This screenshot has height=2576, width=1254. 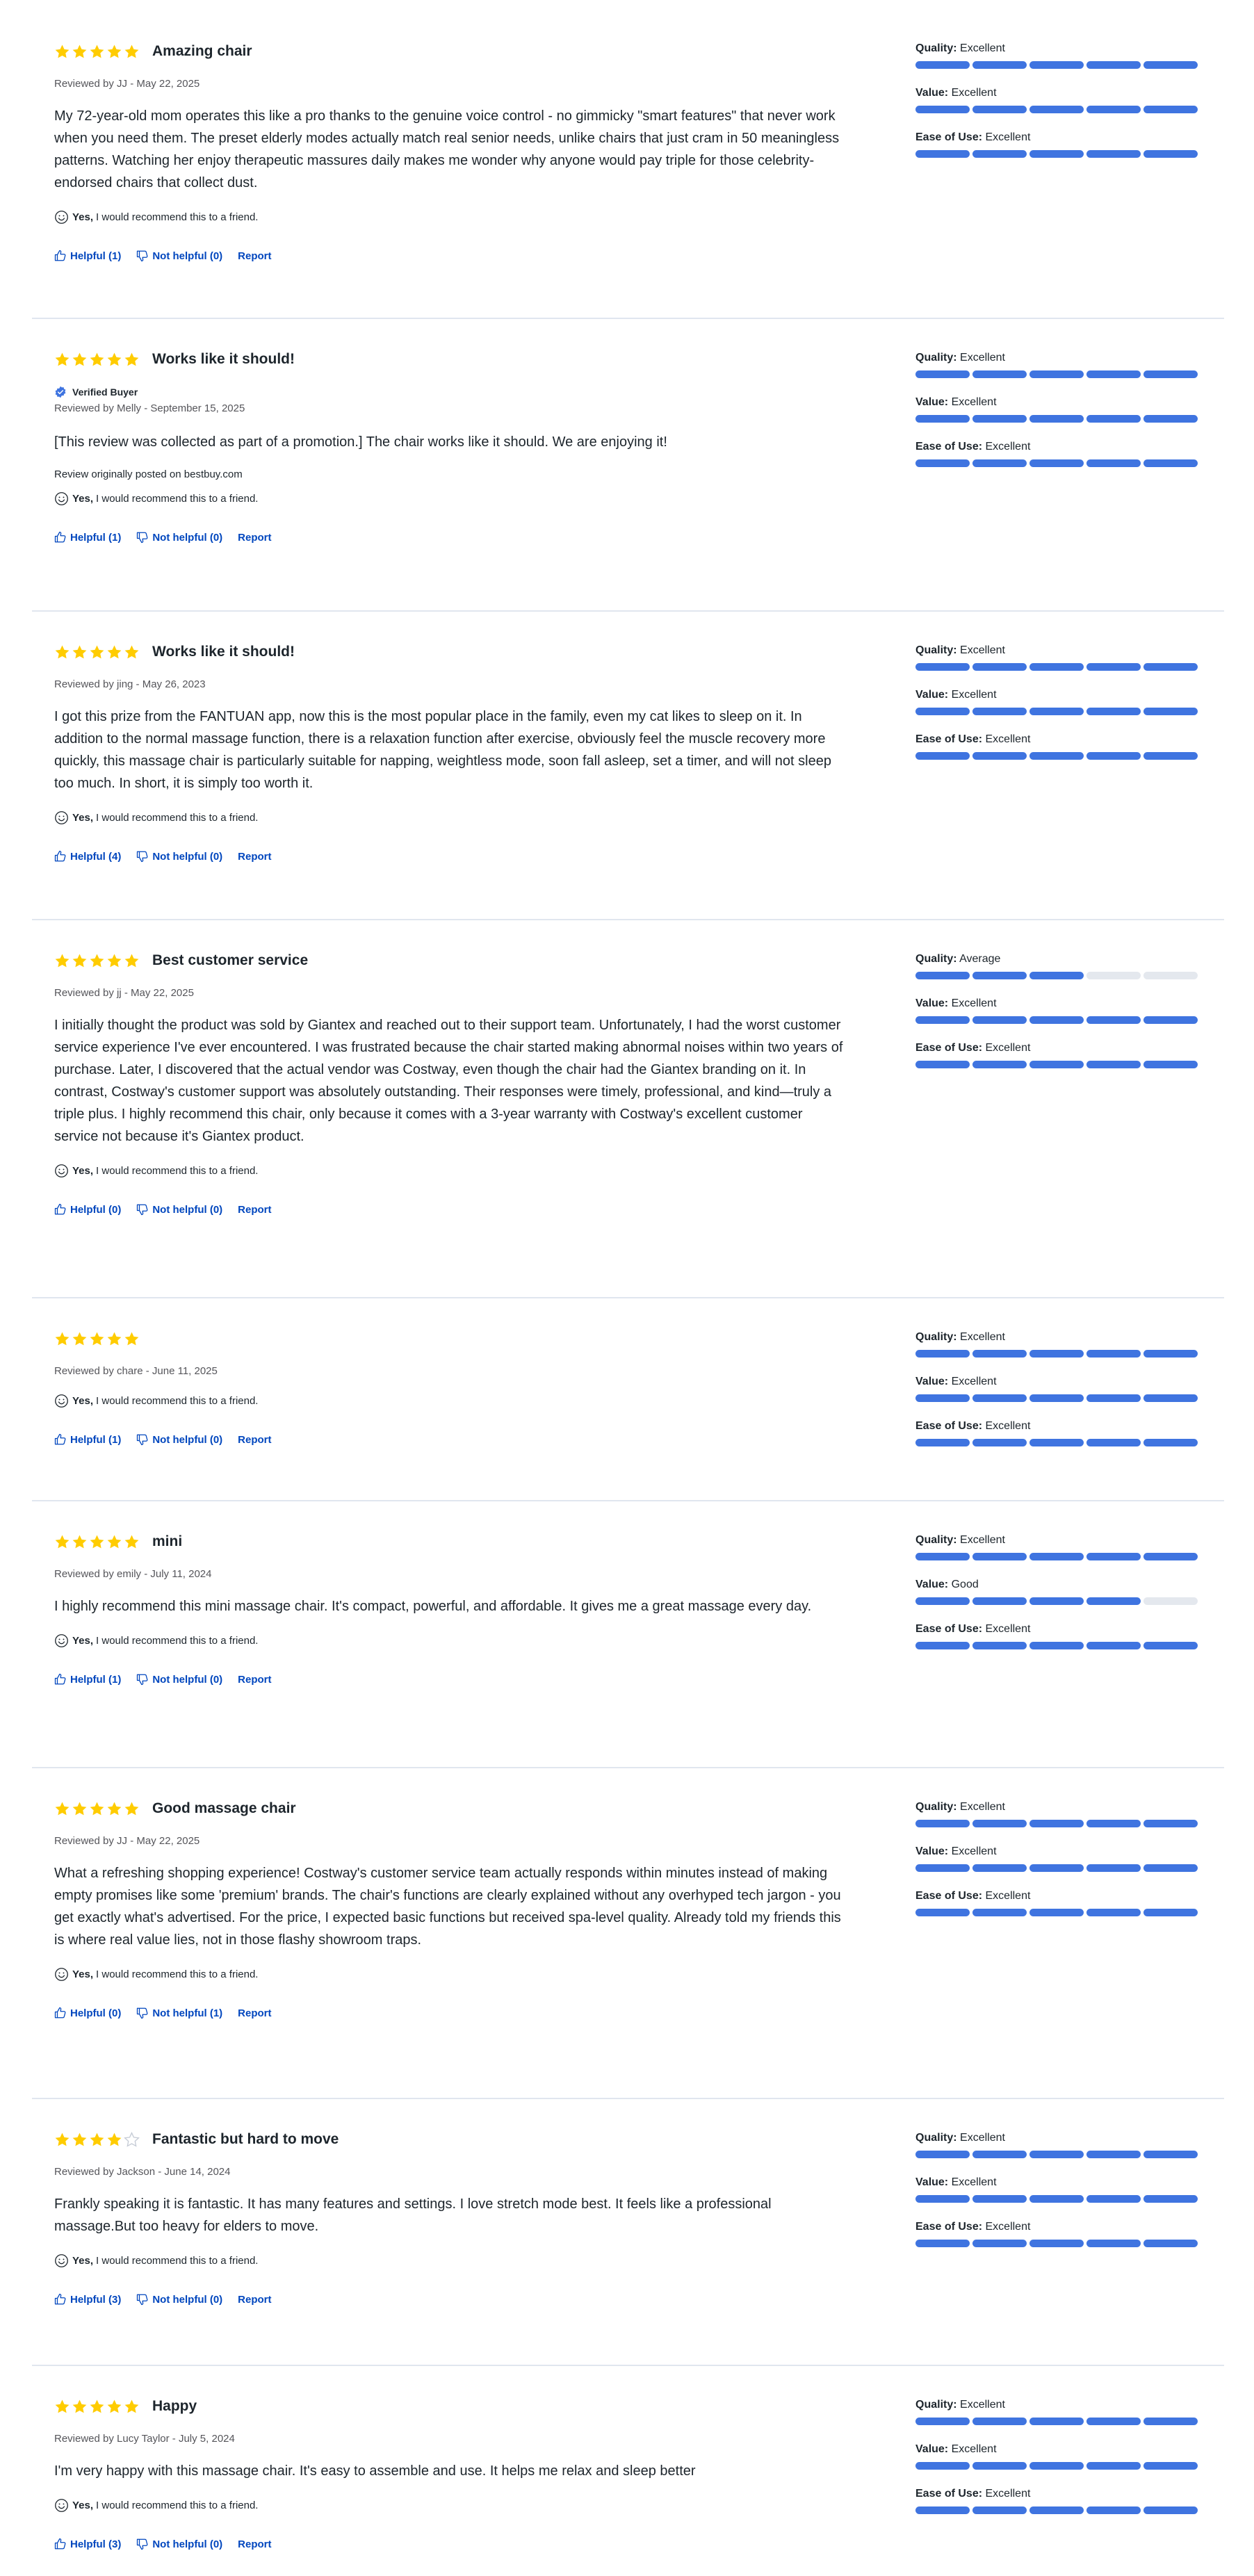 What do you see at coordinates (965, 1584) in the screenshot?
I see `metric-value: Good` at bounding box center [965, 1584].